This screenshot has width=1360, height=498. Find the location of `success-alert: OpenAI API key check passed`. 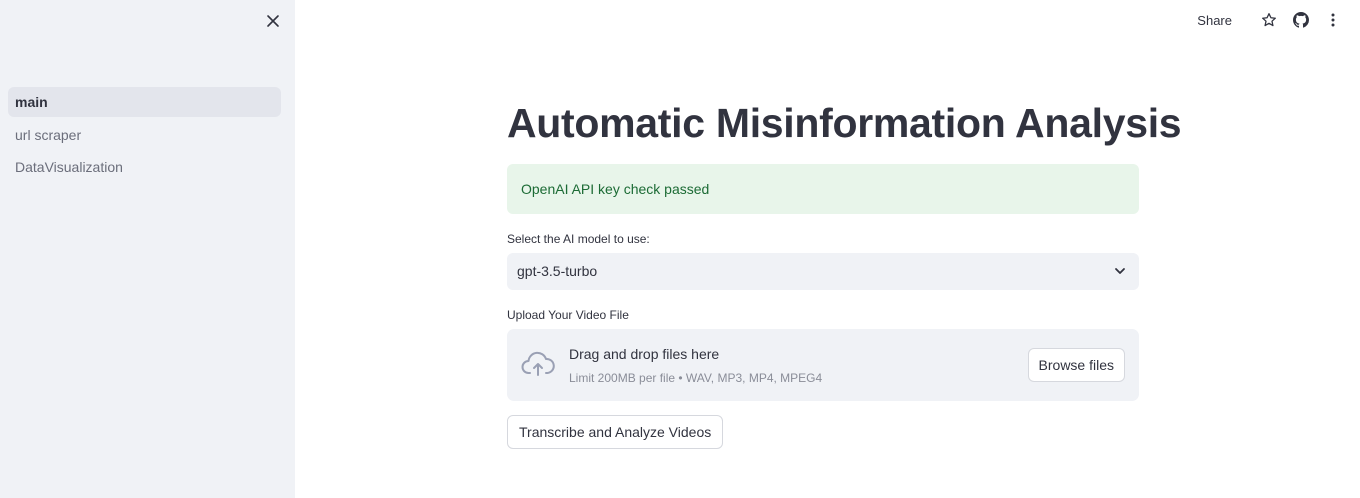

success-alert: OpenAI API key check passed is located at coordinates (823, 189).